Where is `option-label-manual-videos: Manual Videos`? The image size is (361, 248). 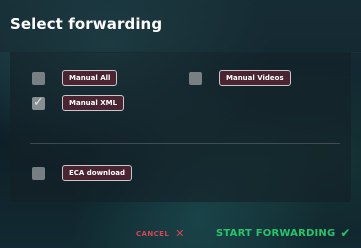
option-label-manual-videos: Manual Videos is located at coordinates (255, 78).